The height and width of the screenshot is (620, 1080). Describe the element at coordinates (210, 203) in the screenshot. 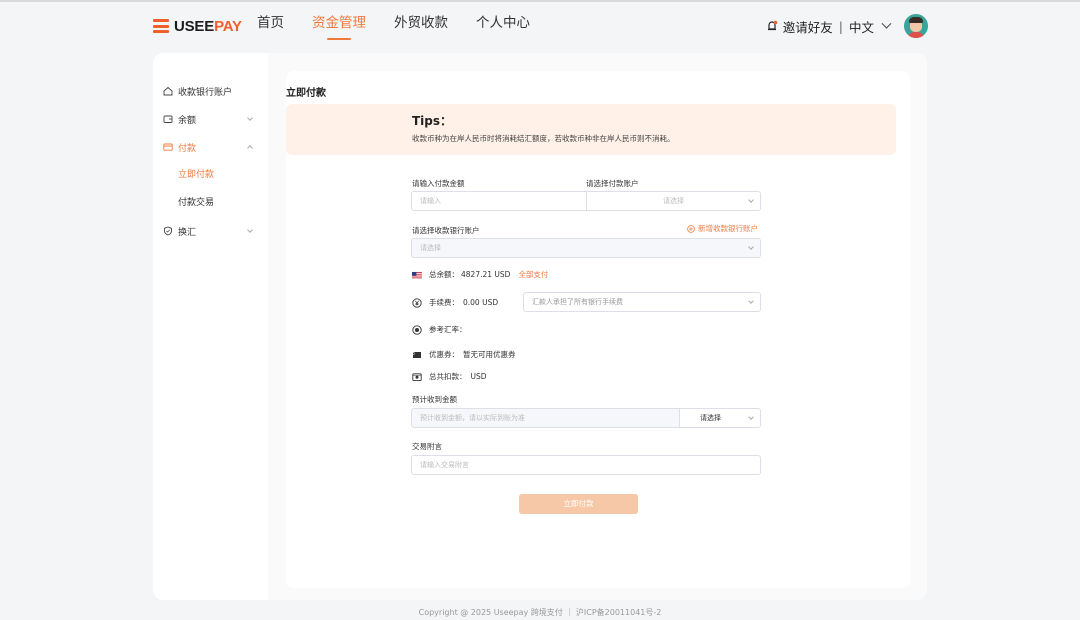

I see `sidebar-subitem-payment-transactions: 付款交易` at that location.